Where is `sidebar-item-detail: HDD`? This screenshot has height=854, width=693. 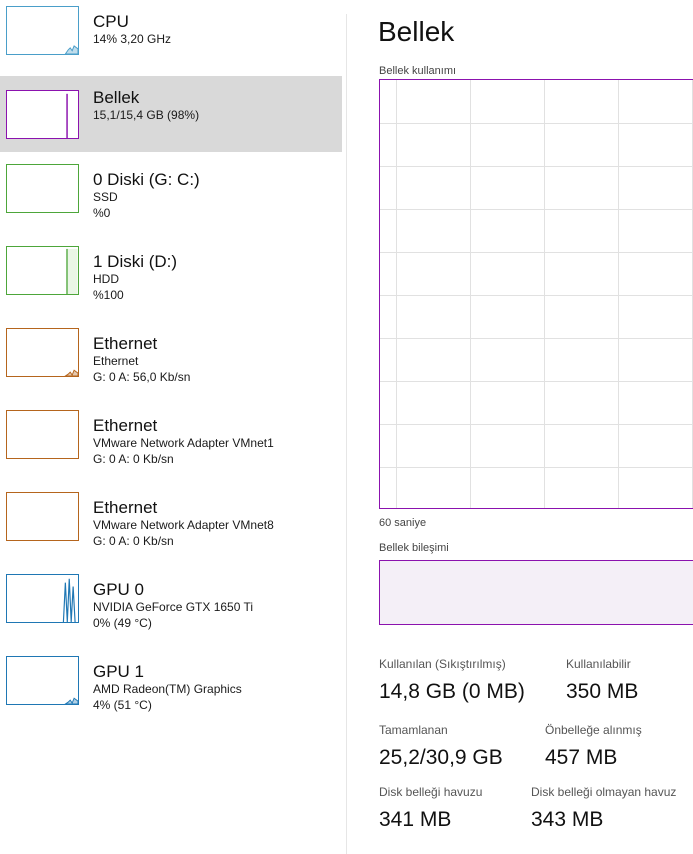
sidebar-item-detail: HDD is located at coordinates (106, 279).